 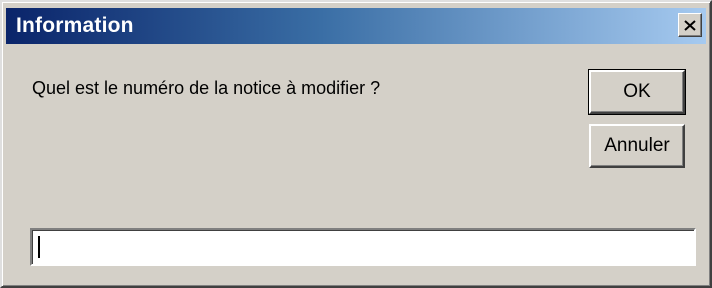 What do you see at coordinates (356, 26) in the screenshot?
I see `title-bar: Information` at bounding box center [356, 26].